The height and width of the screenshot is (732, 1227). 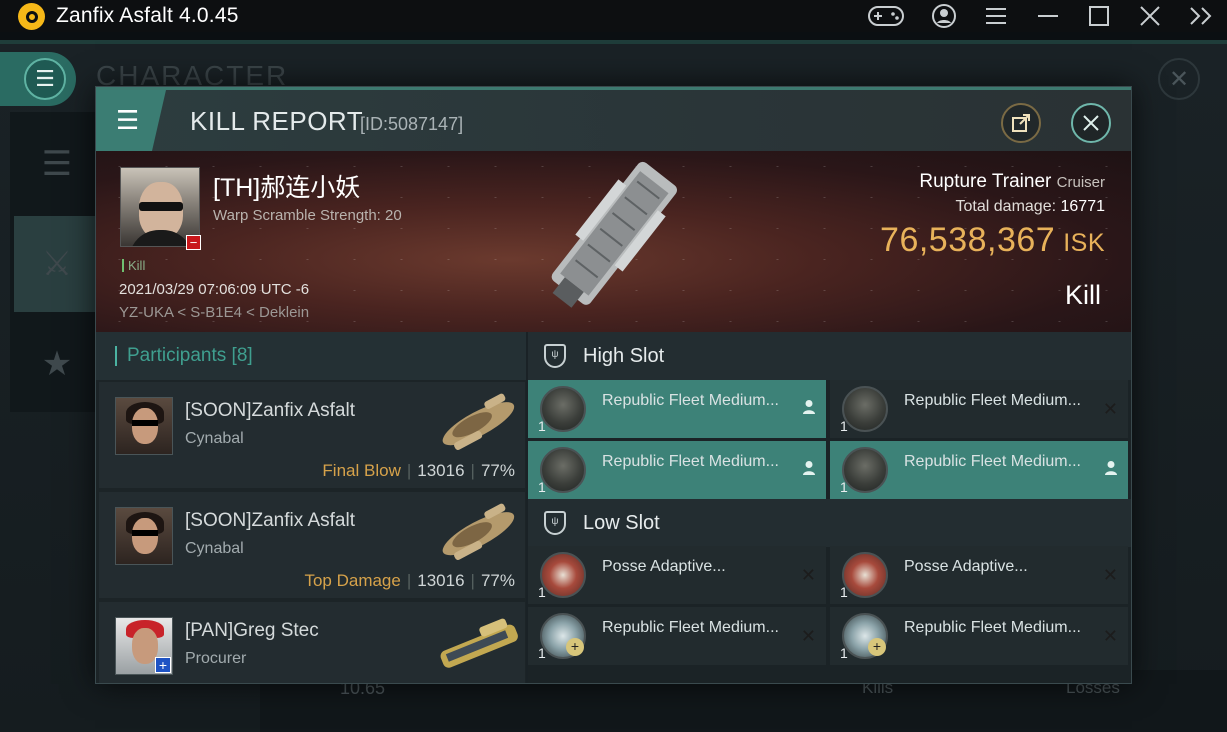 What do you see at coordinates (216, 658) in the screenshot?
I see `participant-ship: Procurer` at bounding box center [216, 658].